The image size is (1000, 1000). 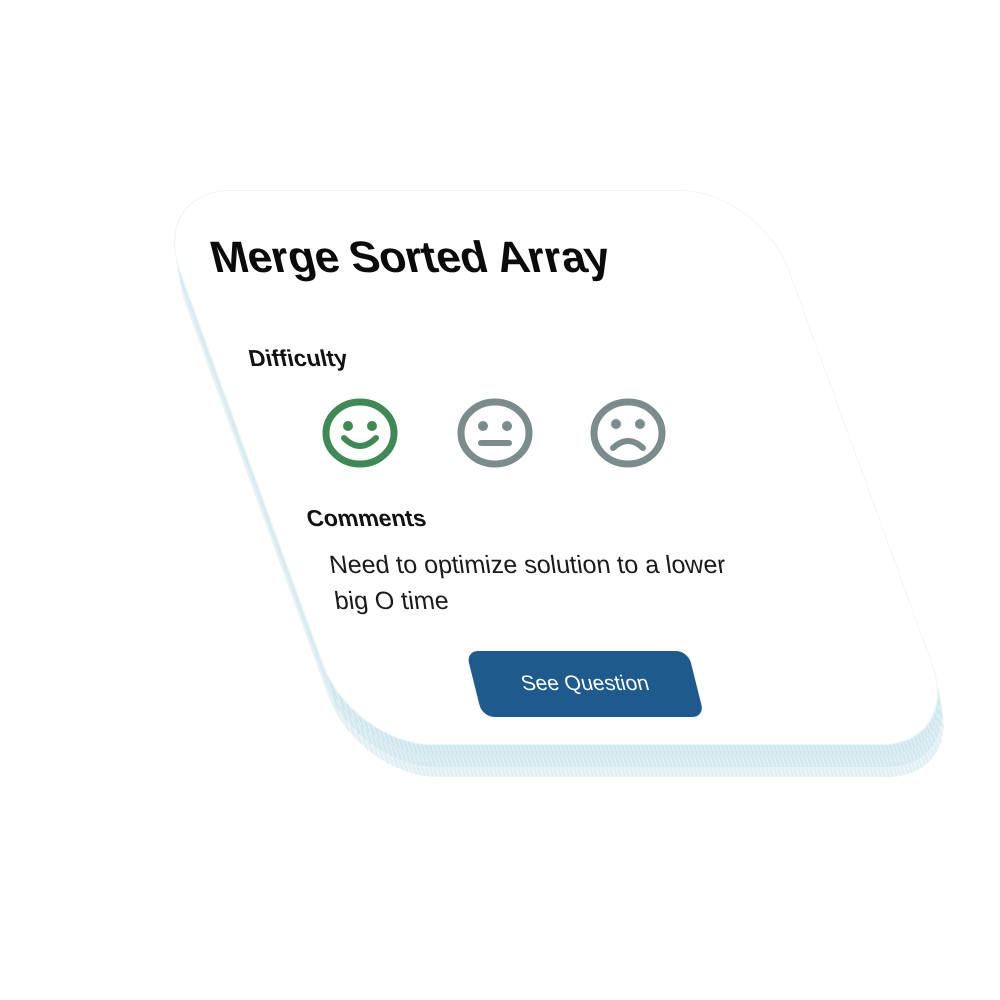 I want to click on difficulty-label: Difficulty, so click(x=298, y=358).